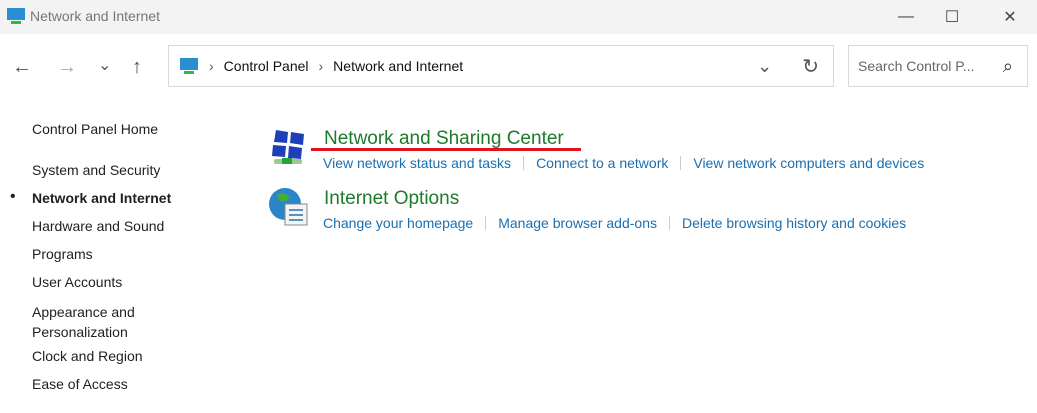 The image size is (1037, 413). What do you see at coordinates (1010, 17) in the screenshot?
I see `close-button: ✕` at bounding box center [1010, 17].